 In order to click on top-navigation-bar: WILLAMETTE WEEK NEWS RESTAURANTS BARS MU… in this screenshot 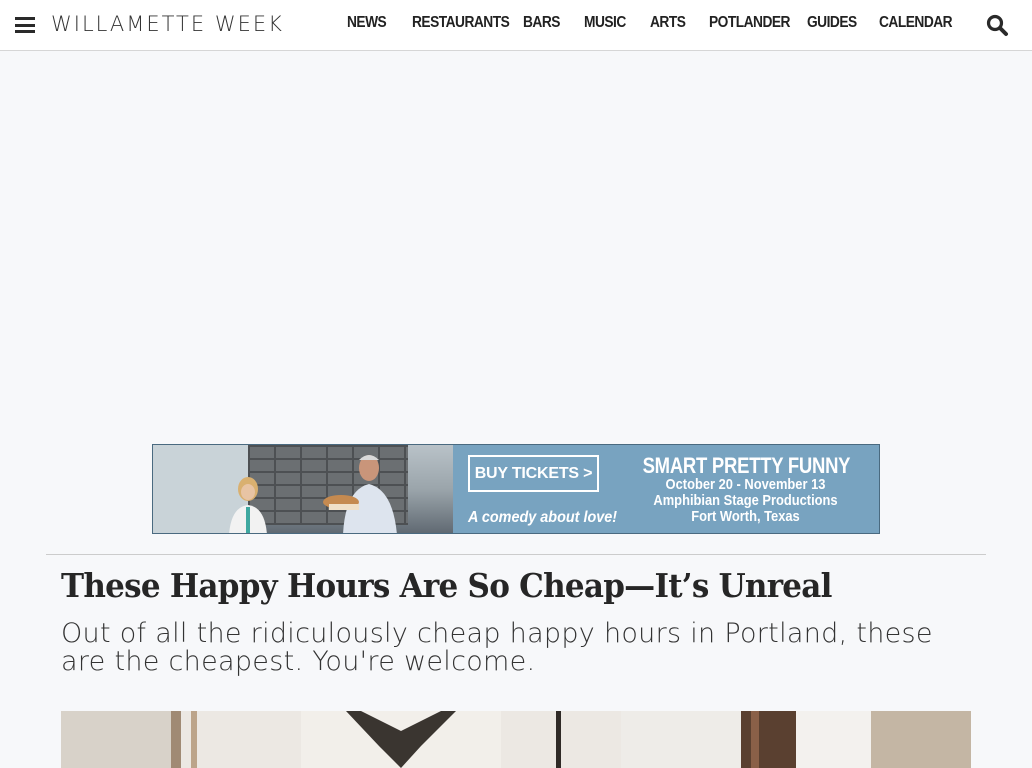, I will do `click(516, 25)`.